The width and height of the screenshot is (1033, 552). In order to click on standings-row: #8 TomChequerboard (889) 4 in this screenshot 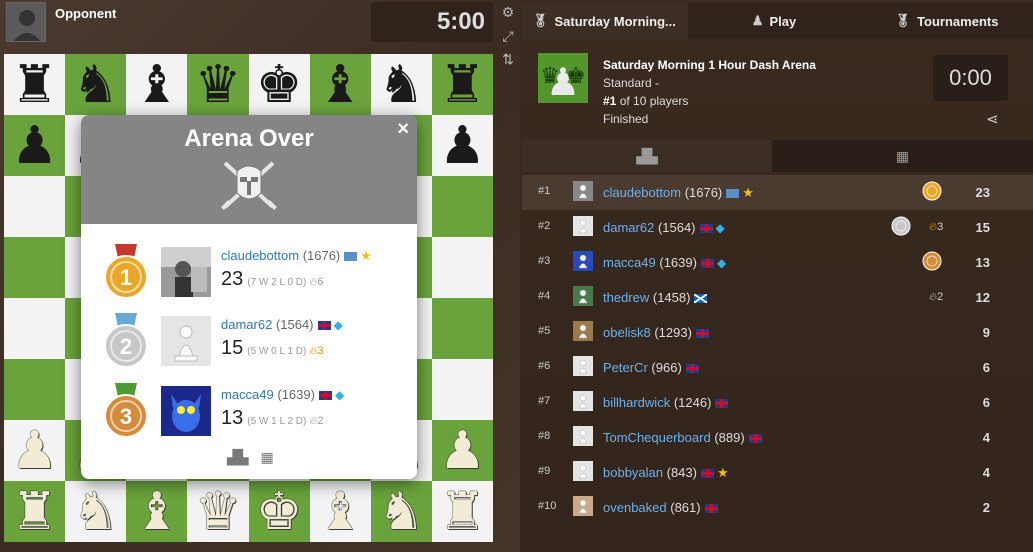, I will do `click(777, 437)`.